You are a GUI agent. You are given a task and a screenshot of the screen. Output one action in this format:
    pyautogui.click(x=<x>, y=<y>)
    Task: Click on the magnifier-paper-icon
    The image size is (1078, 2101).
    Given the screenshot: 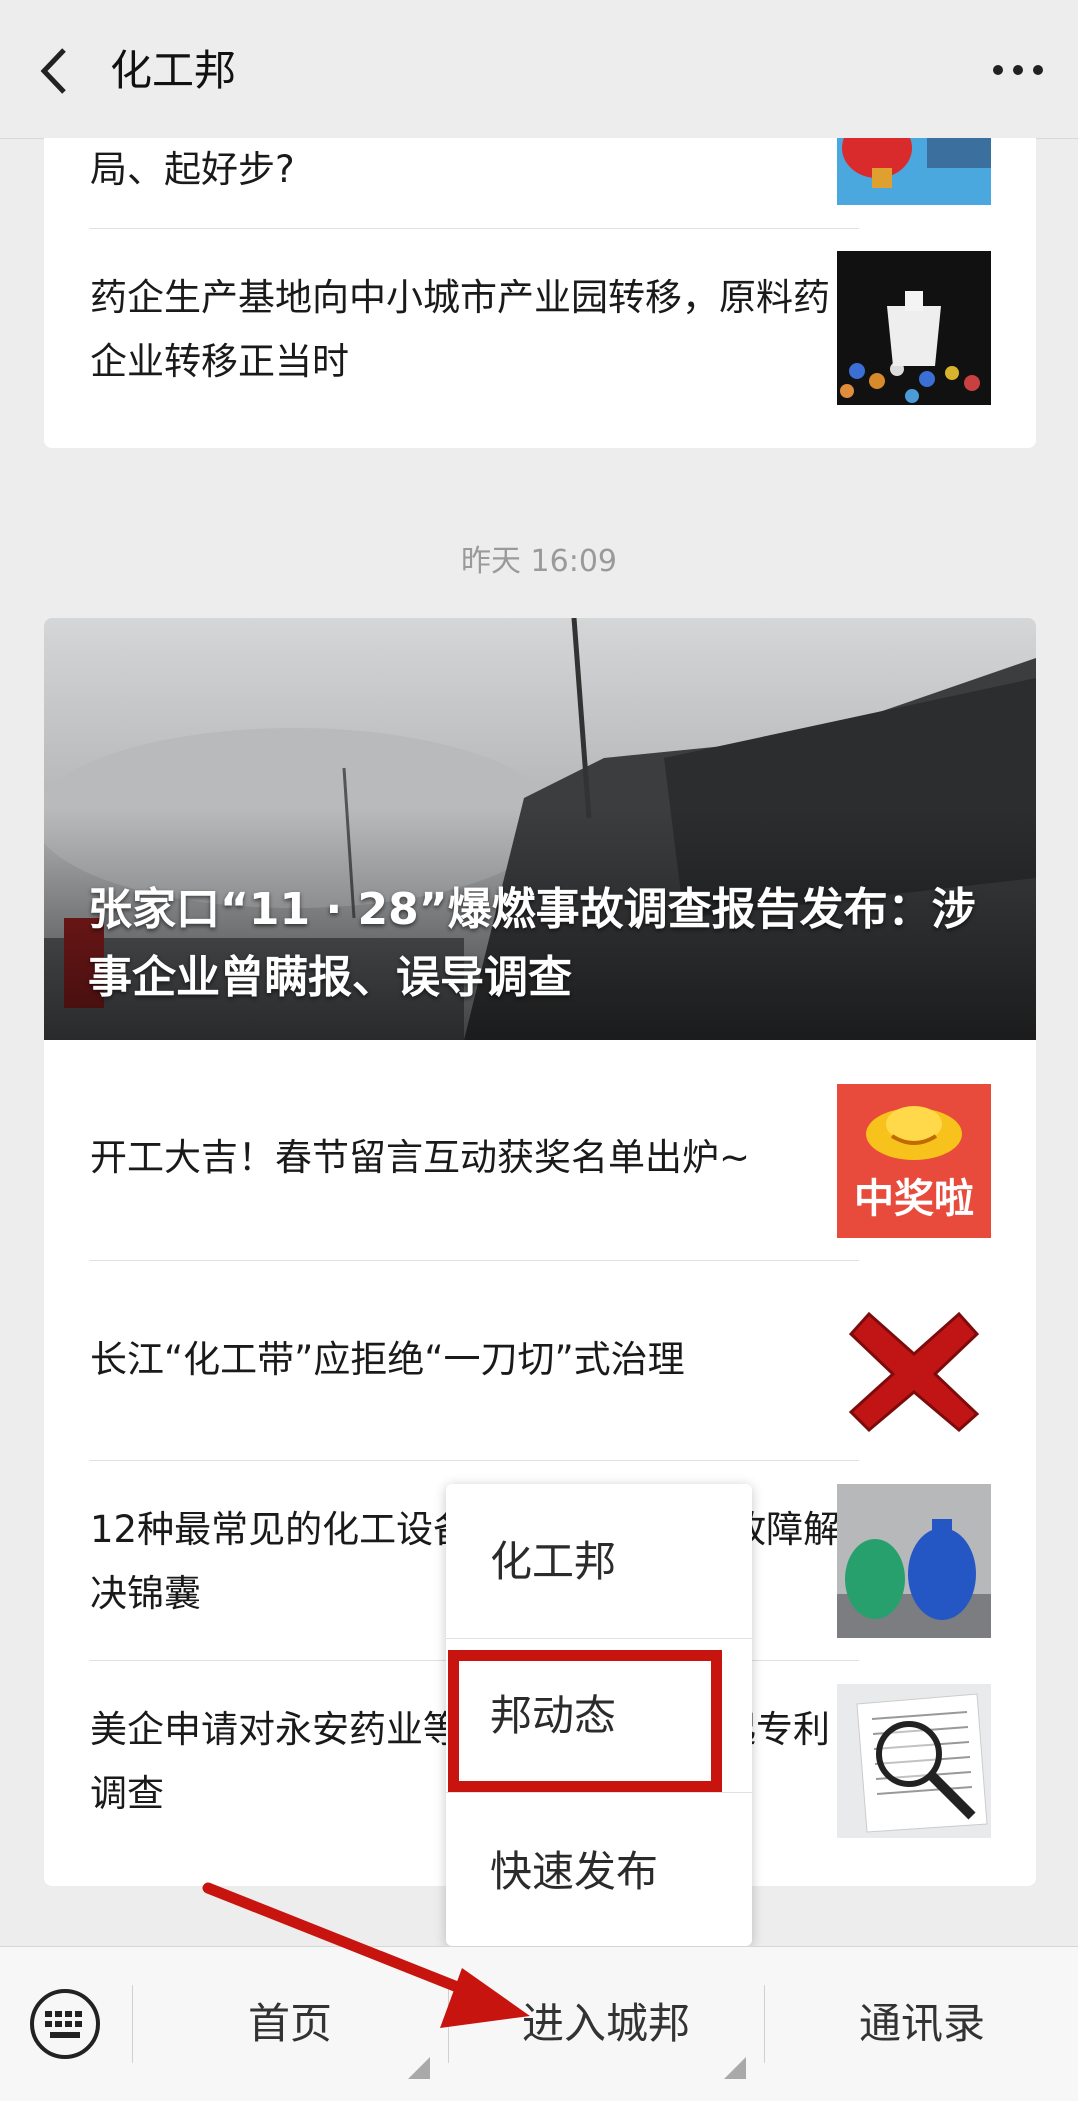 What is the action you would take?
    pyautogui.click(x=914, y=1761)
    